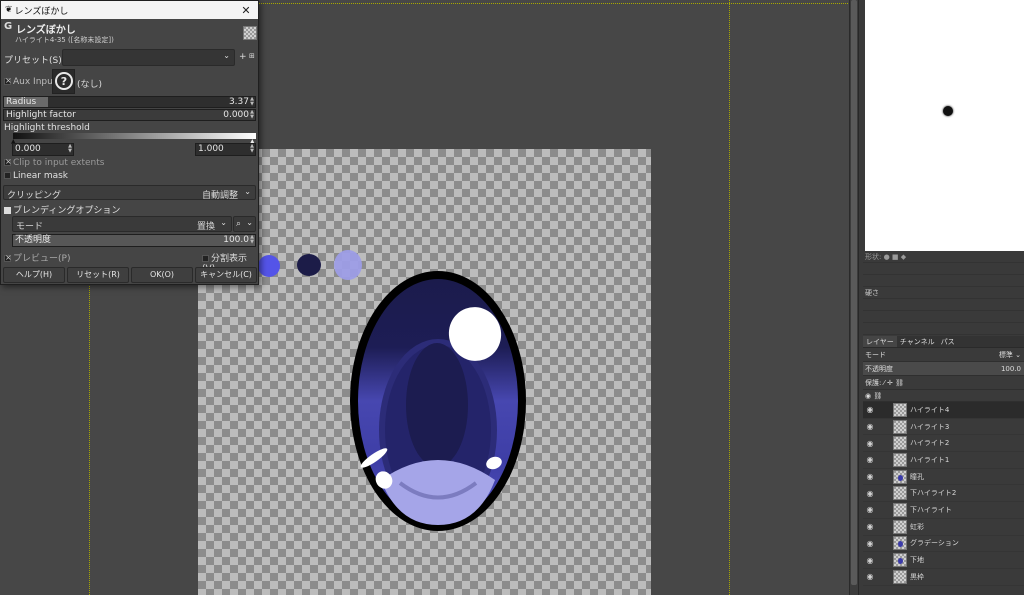 Image resolution: width=1024 pixels, height=595 pixels. I want to click on filter-header: G レンズぼかし ハイライト4-35 ([名称未設定]), so click(130, 34).